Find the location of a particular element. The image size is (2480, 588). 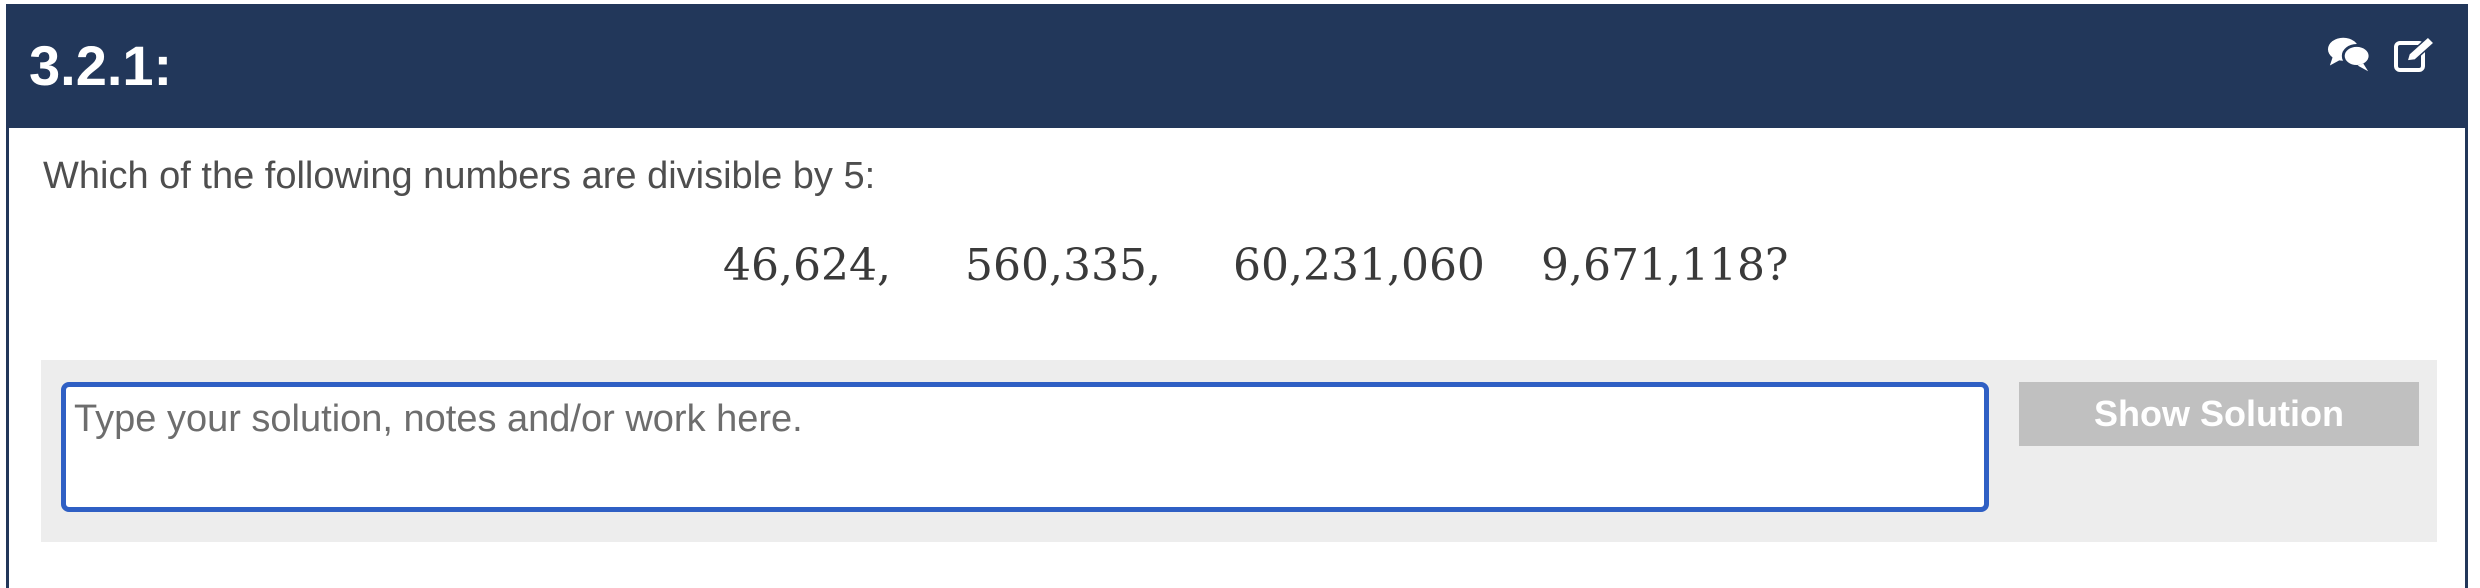

number-list: 46,624, 560,335, 60,231,060 9,671,118? is located at coordinates (1237, 266).